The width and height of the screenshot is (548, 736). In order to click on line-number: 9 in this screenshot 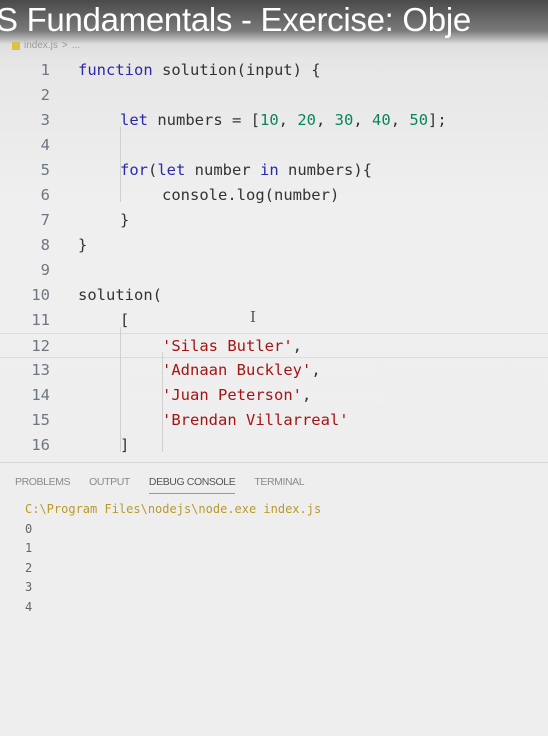, I will do `click(45, 270)`.